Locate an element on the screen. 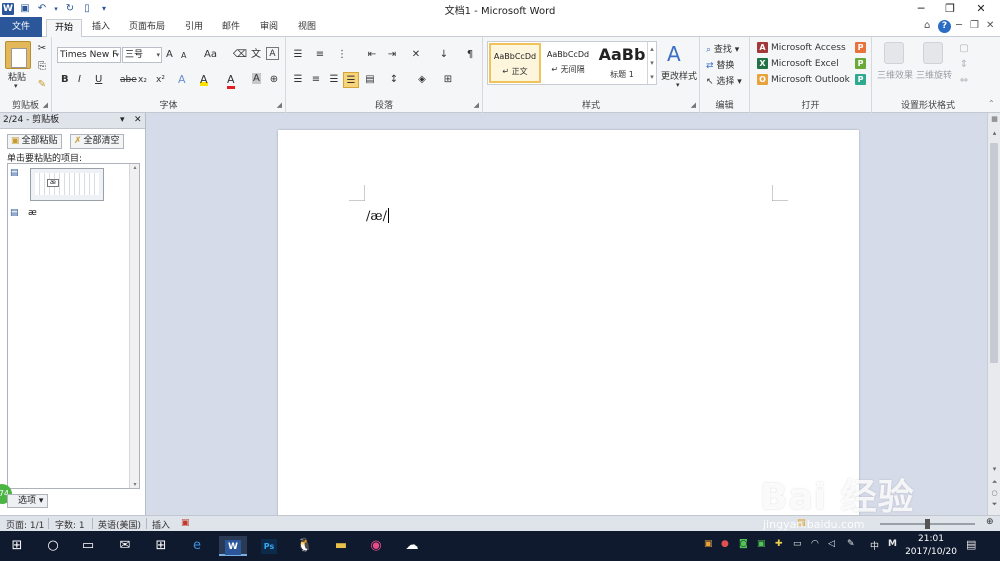  multilevel-list-icon: ⋮ is located at coordinates (342, 55).